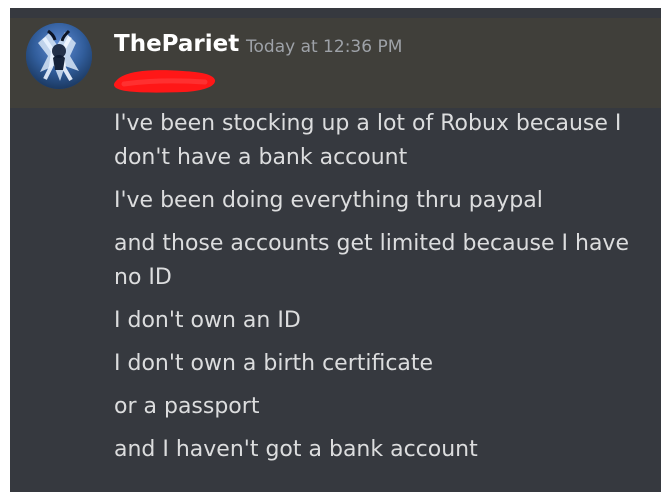 This screenshot has width=661, height=498. Describe the element at coordinates (176, 44) in the screenshot. I see `message-author: ThePariet` at that location.